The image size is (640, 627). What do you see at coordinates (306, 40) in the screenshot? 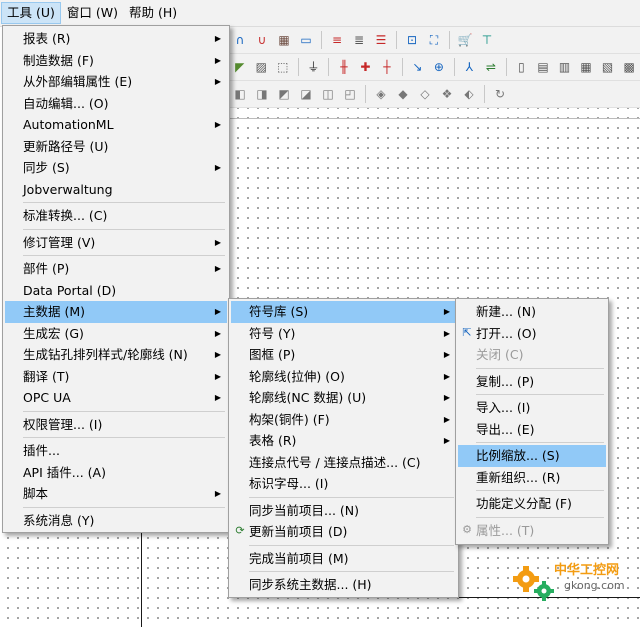
I see `view-frame-icon: ▭` at bounding box center [306, 40].